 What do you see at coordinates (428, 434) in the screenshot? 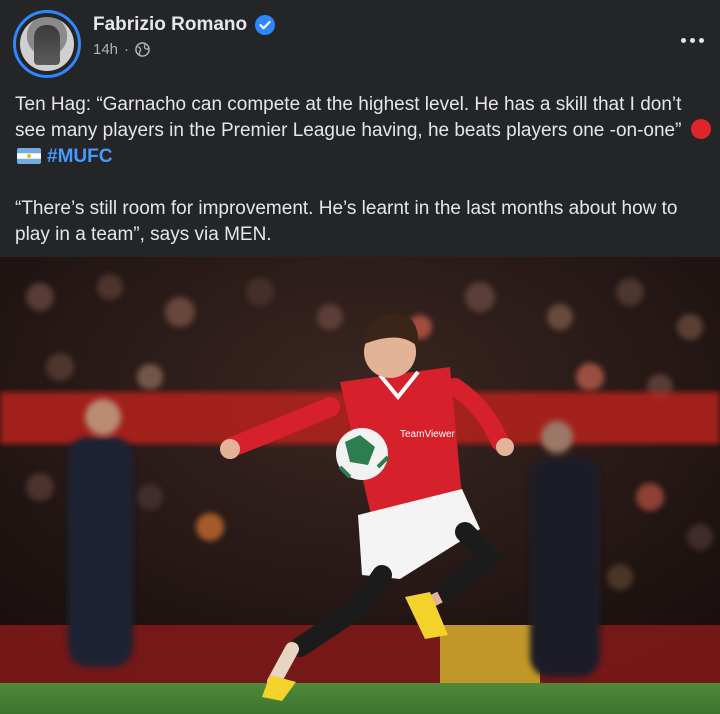
I see `kit-sponsor: TeamViewer` at bounding box center [428, 434].